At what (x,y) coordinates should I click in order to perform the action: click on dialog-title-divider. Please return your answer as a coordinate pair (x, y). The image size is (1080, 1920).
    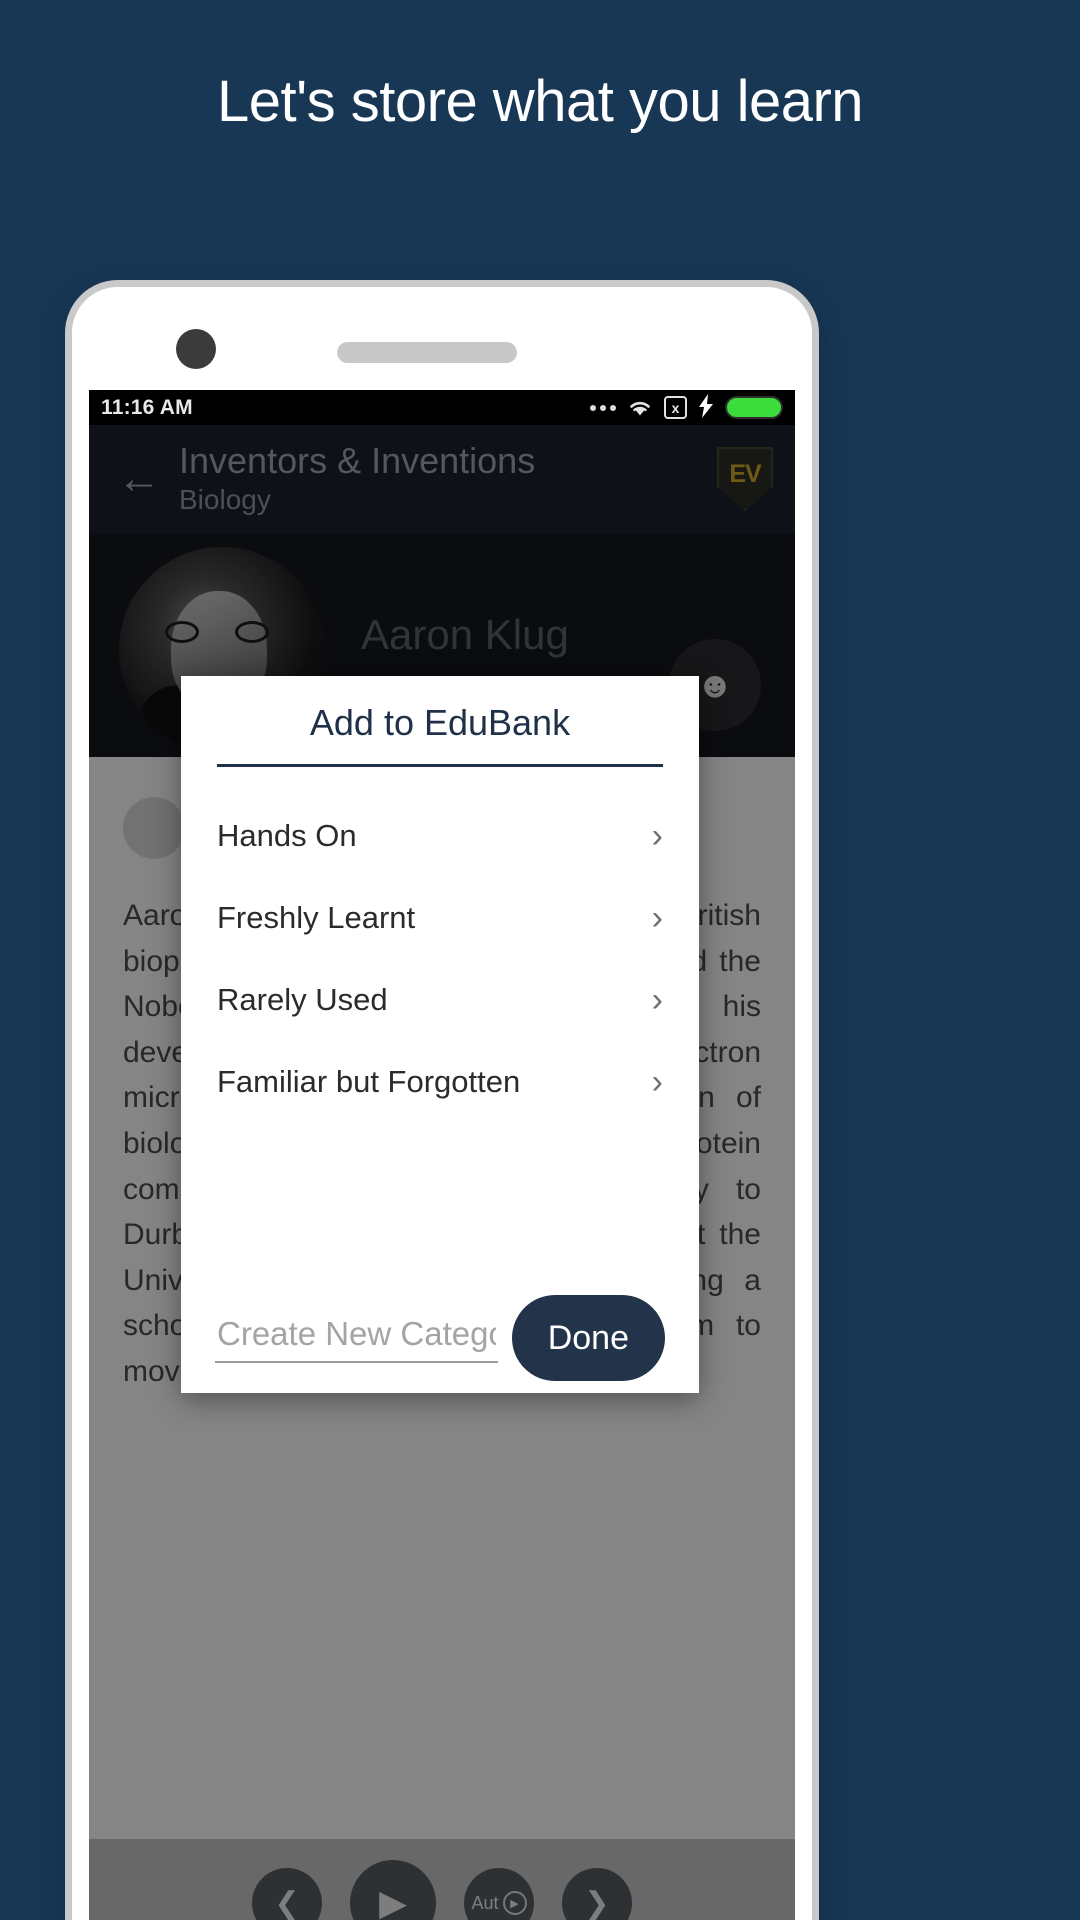
    Looking at the image, I should click on (440, 765).